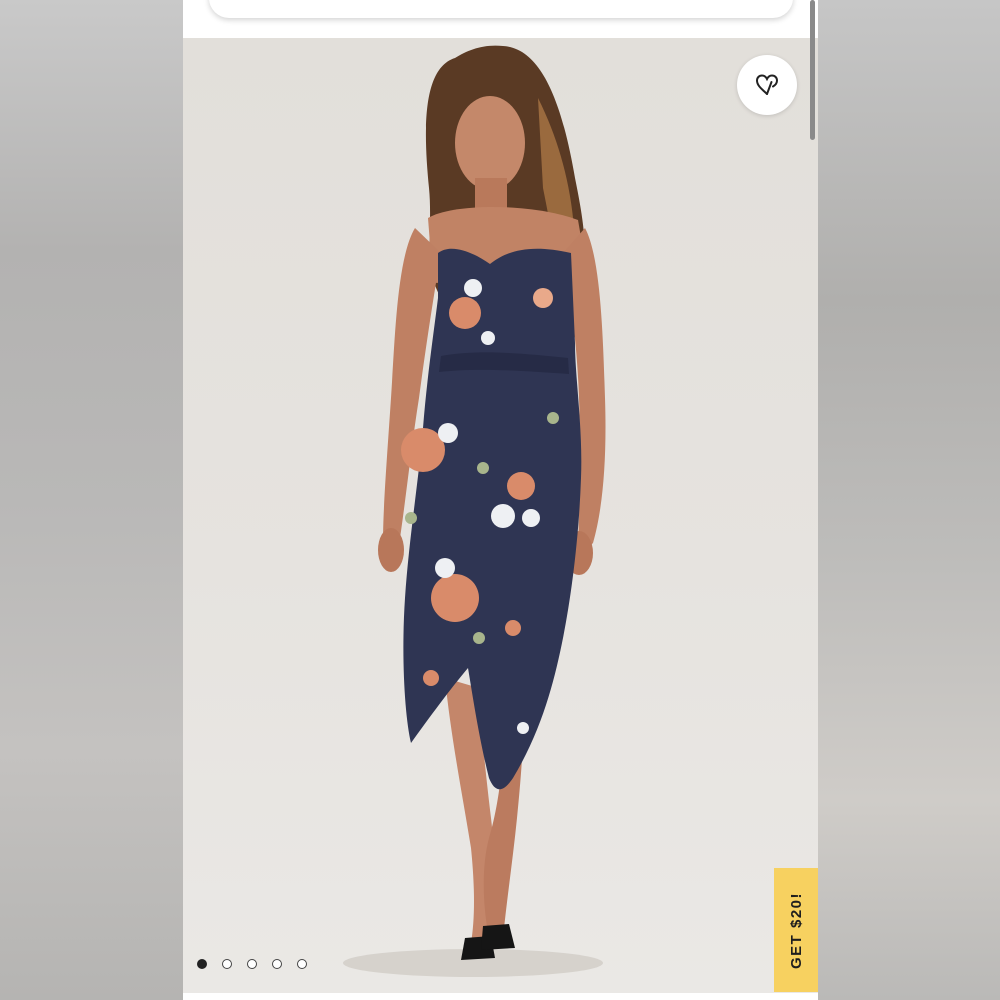  I want to click on bottom-strip, so click(500, 996).